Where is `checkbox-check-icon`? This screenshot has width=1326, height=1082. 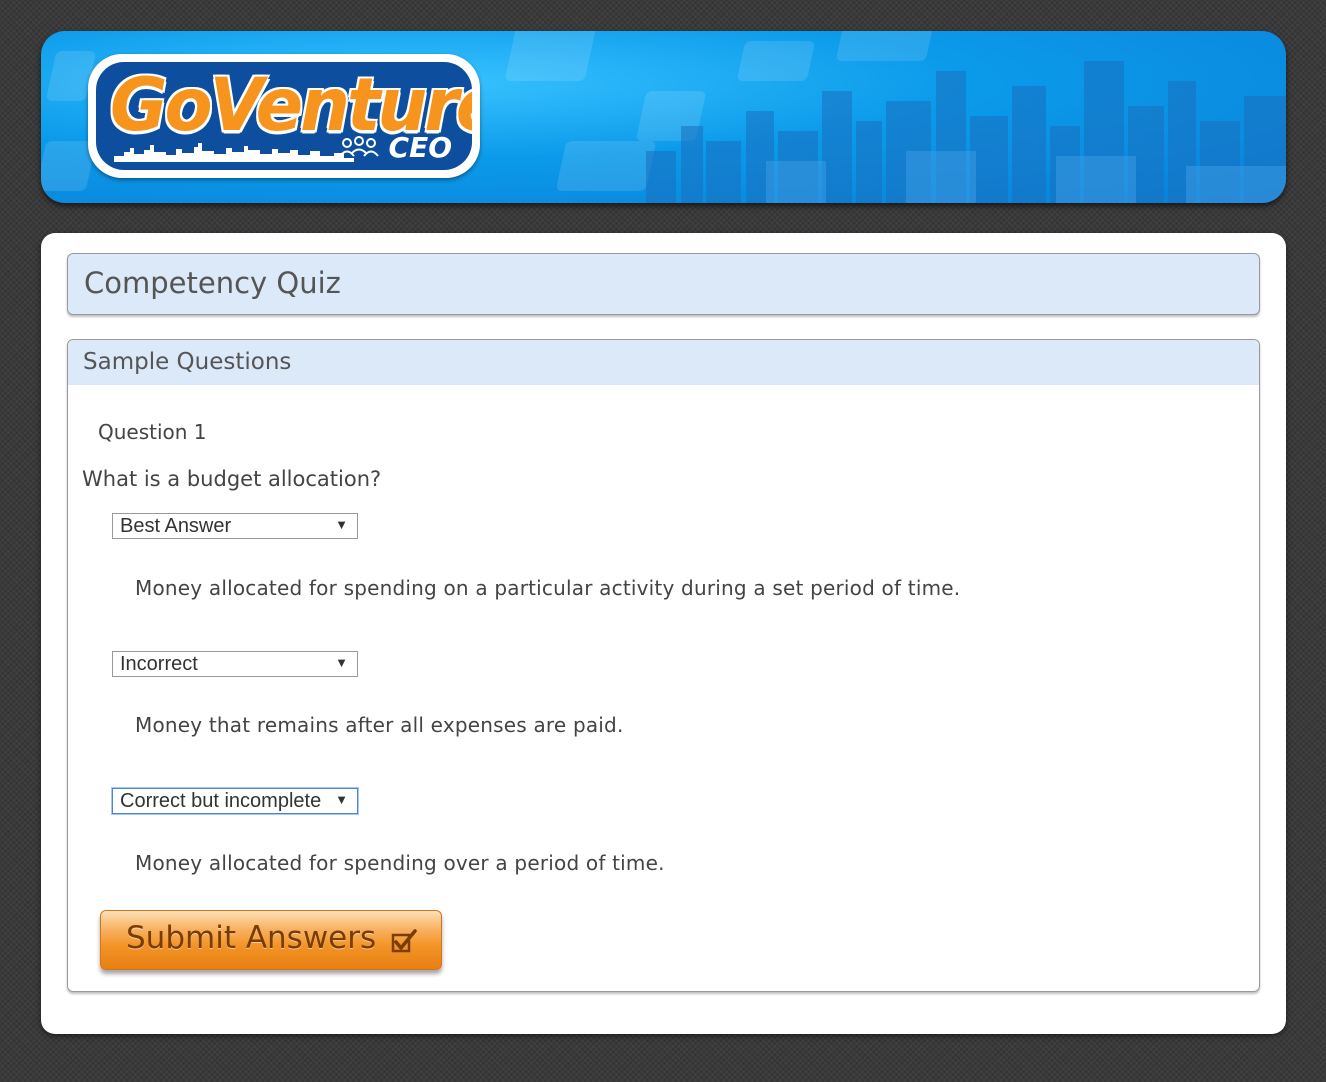 checkbox-check-icon is located at coordinates (404, 941).